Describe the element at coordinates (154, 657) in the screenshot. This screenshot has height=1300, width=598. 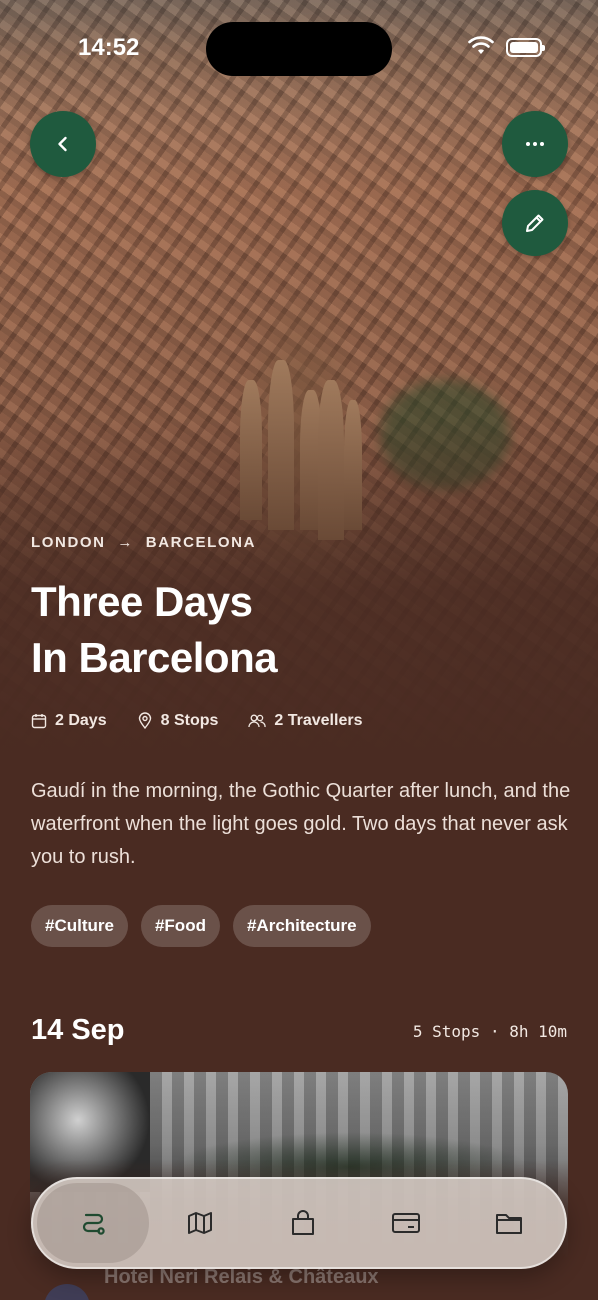
I see `trip-title-line2: In Barcelona` at that location.